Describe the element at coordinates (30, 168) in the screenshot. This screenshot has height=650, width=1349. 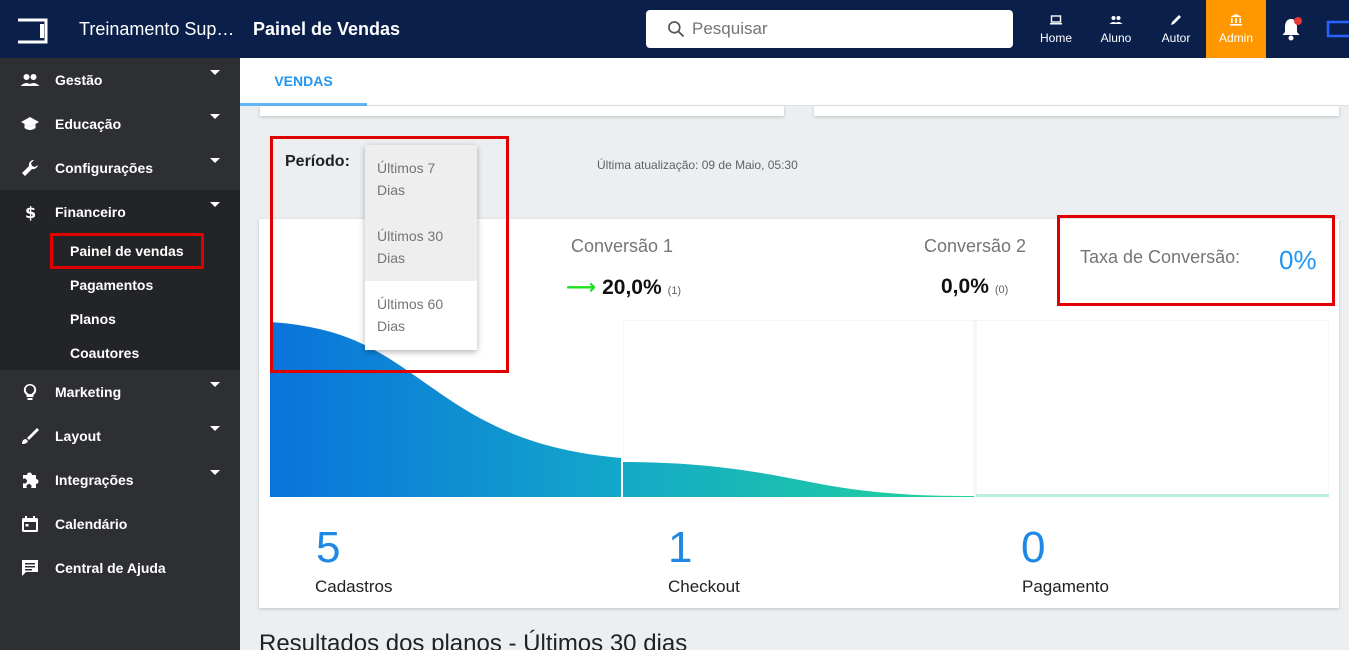
I see `wrench-icon` at that location.